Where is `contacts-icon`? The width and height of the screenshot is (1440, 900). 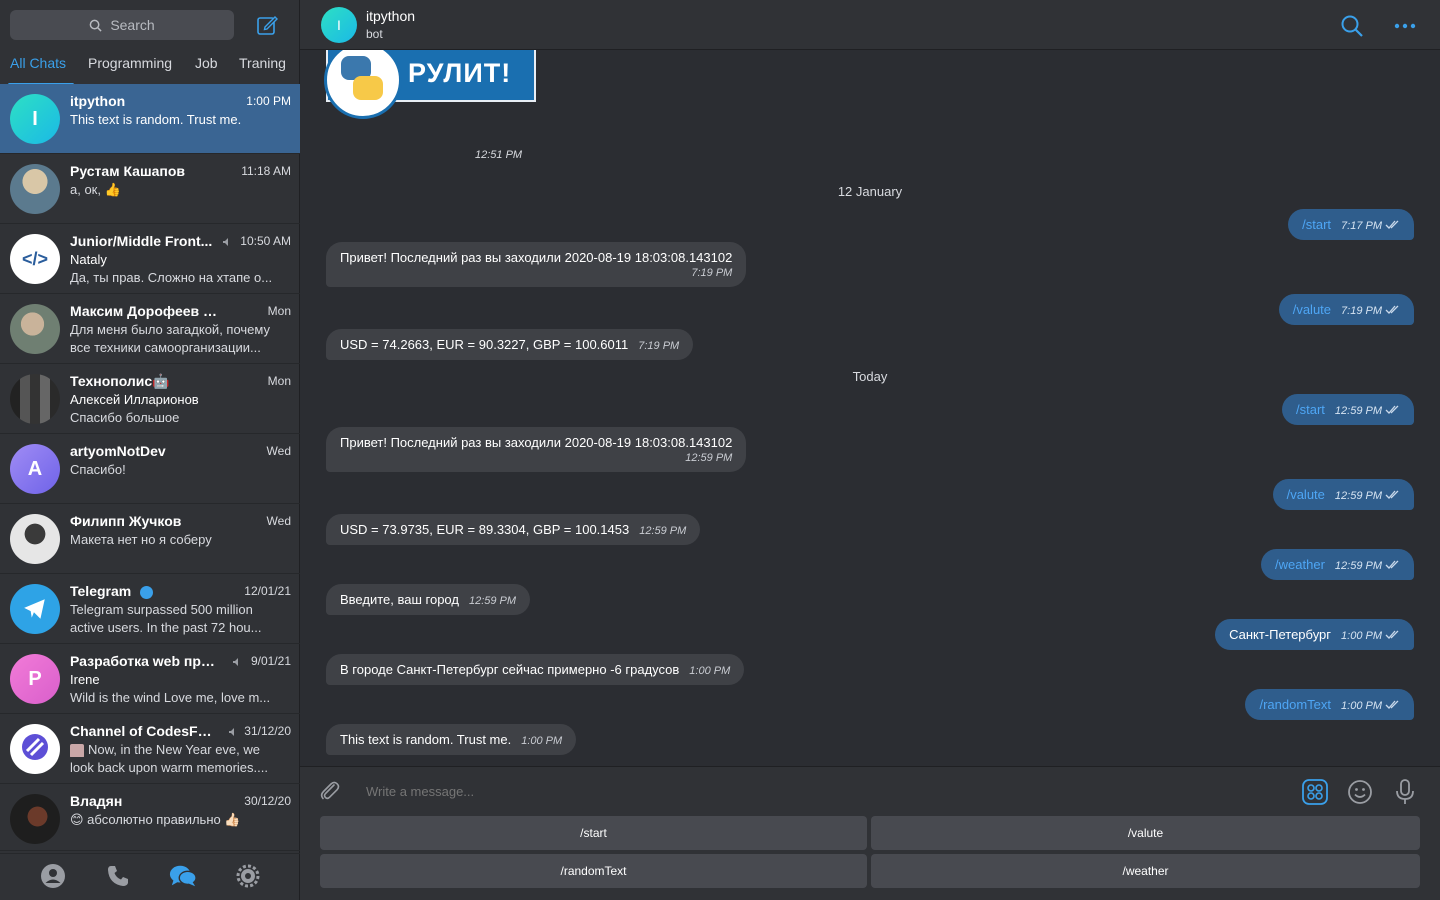 contacts-icon is located at coordinates (53, 876).